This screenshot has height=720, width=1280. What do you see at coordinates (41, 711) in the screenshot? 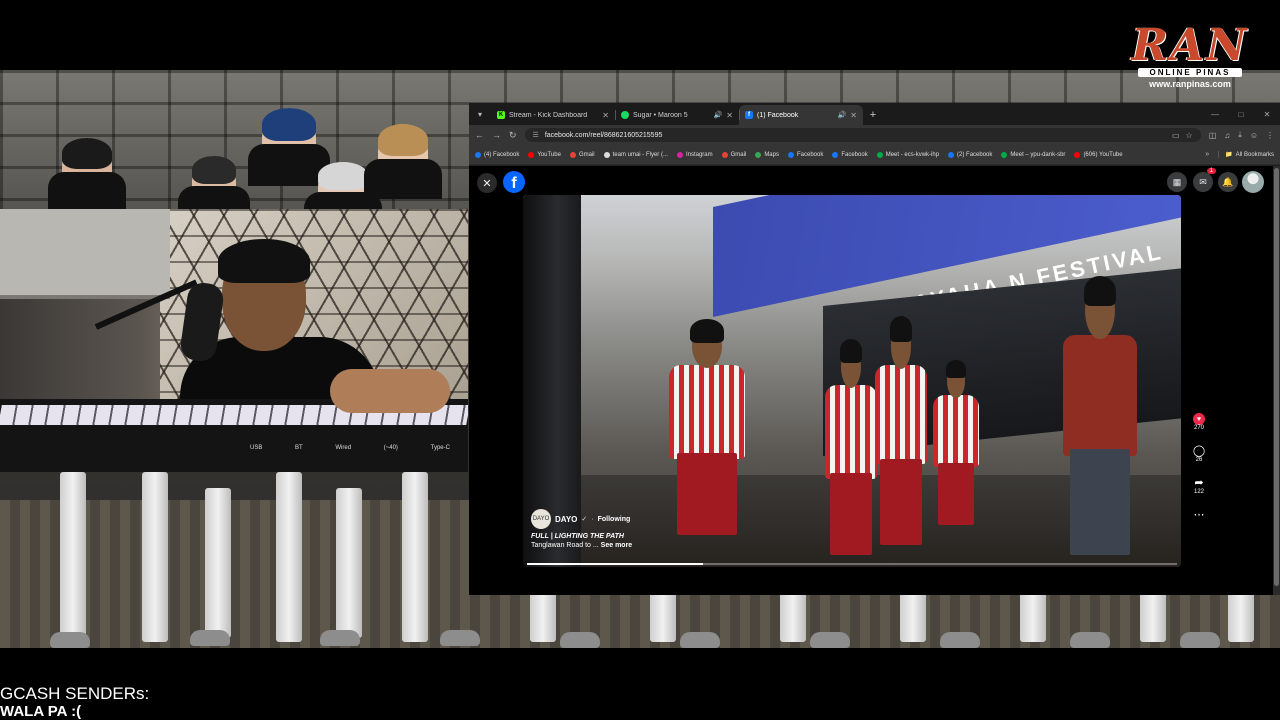
I see `gcash-value: WALA PA :(` at bounding box center [41, 711].